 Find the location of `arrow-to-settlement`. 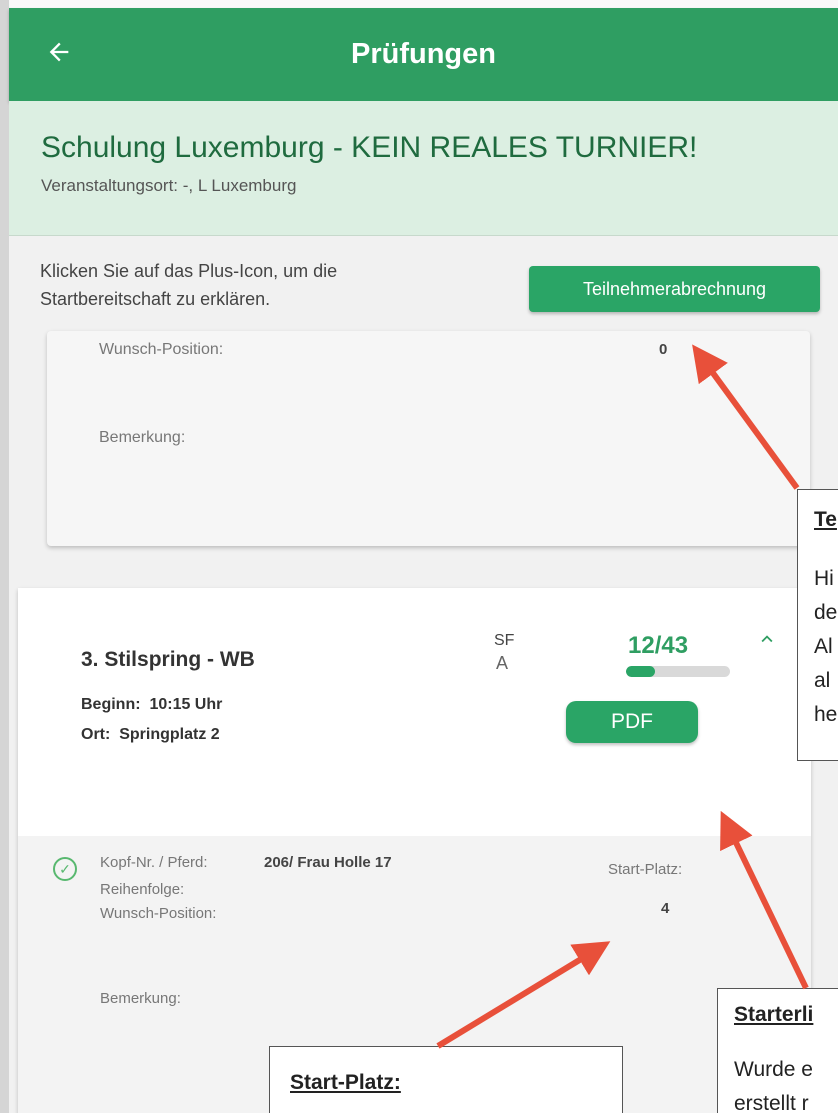

arrow-to-settlement is located at coordinates (746, 417).